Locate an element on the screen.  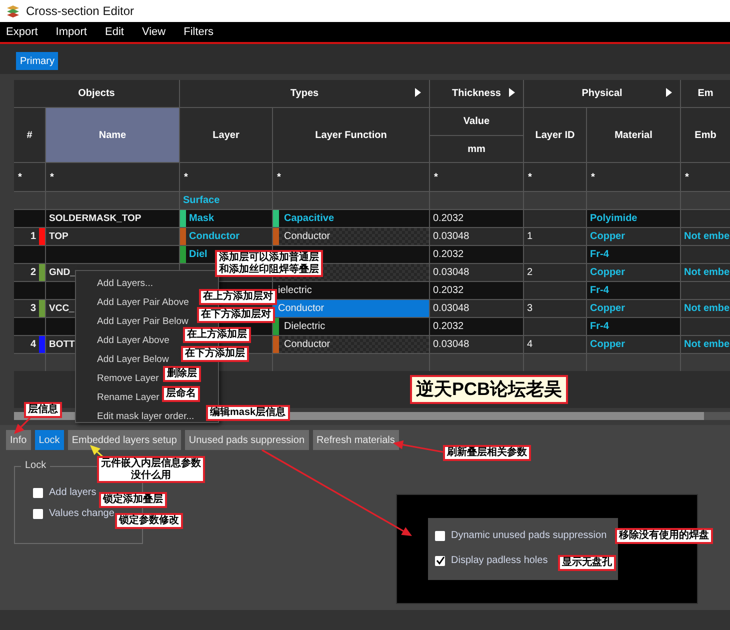
checkbox-label: Add layers is located at coordinates (72, 492).